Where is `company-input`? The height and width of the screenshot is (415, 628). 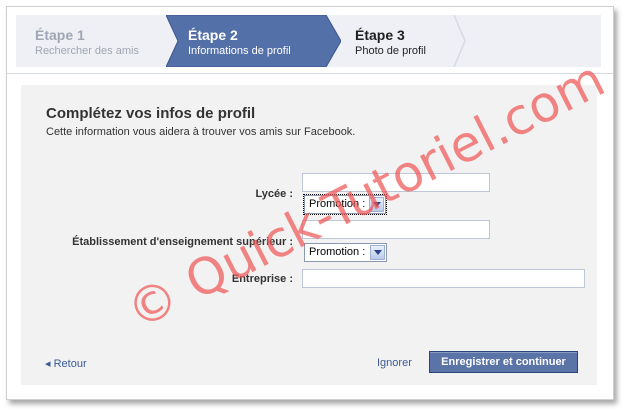 company-input is located at coordinates (443, 278).